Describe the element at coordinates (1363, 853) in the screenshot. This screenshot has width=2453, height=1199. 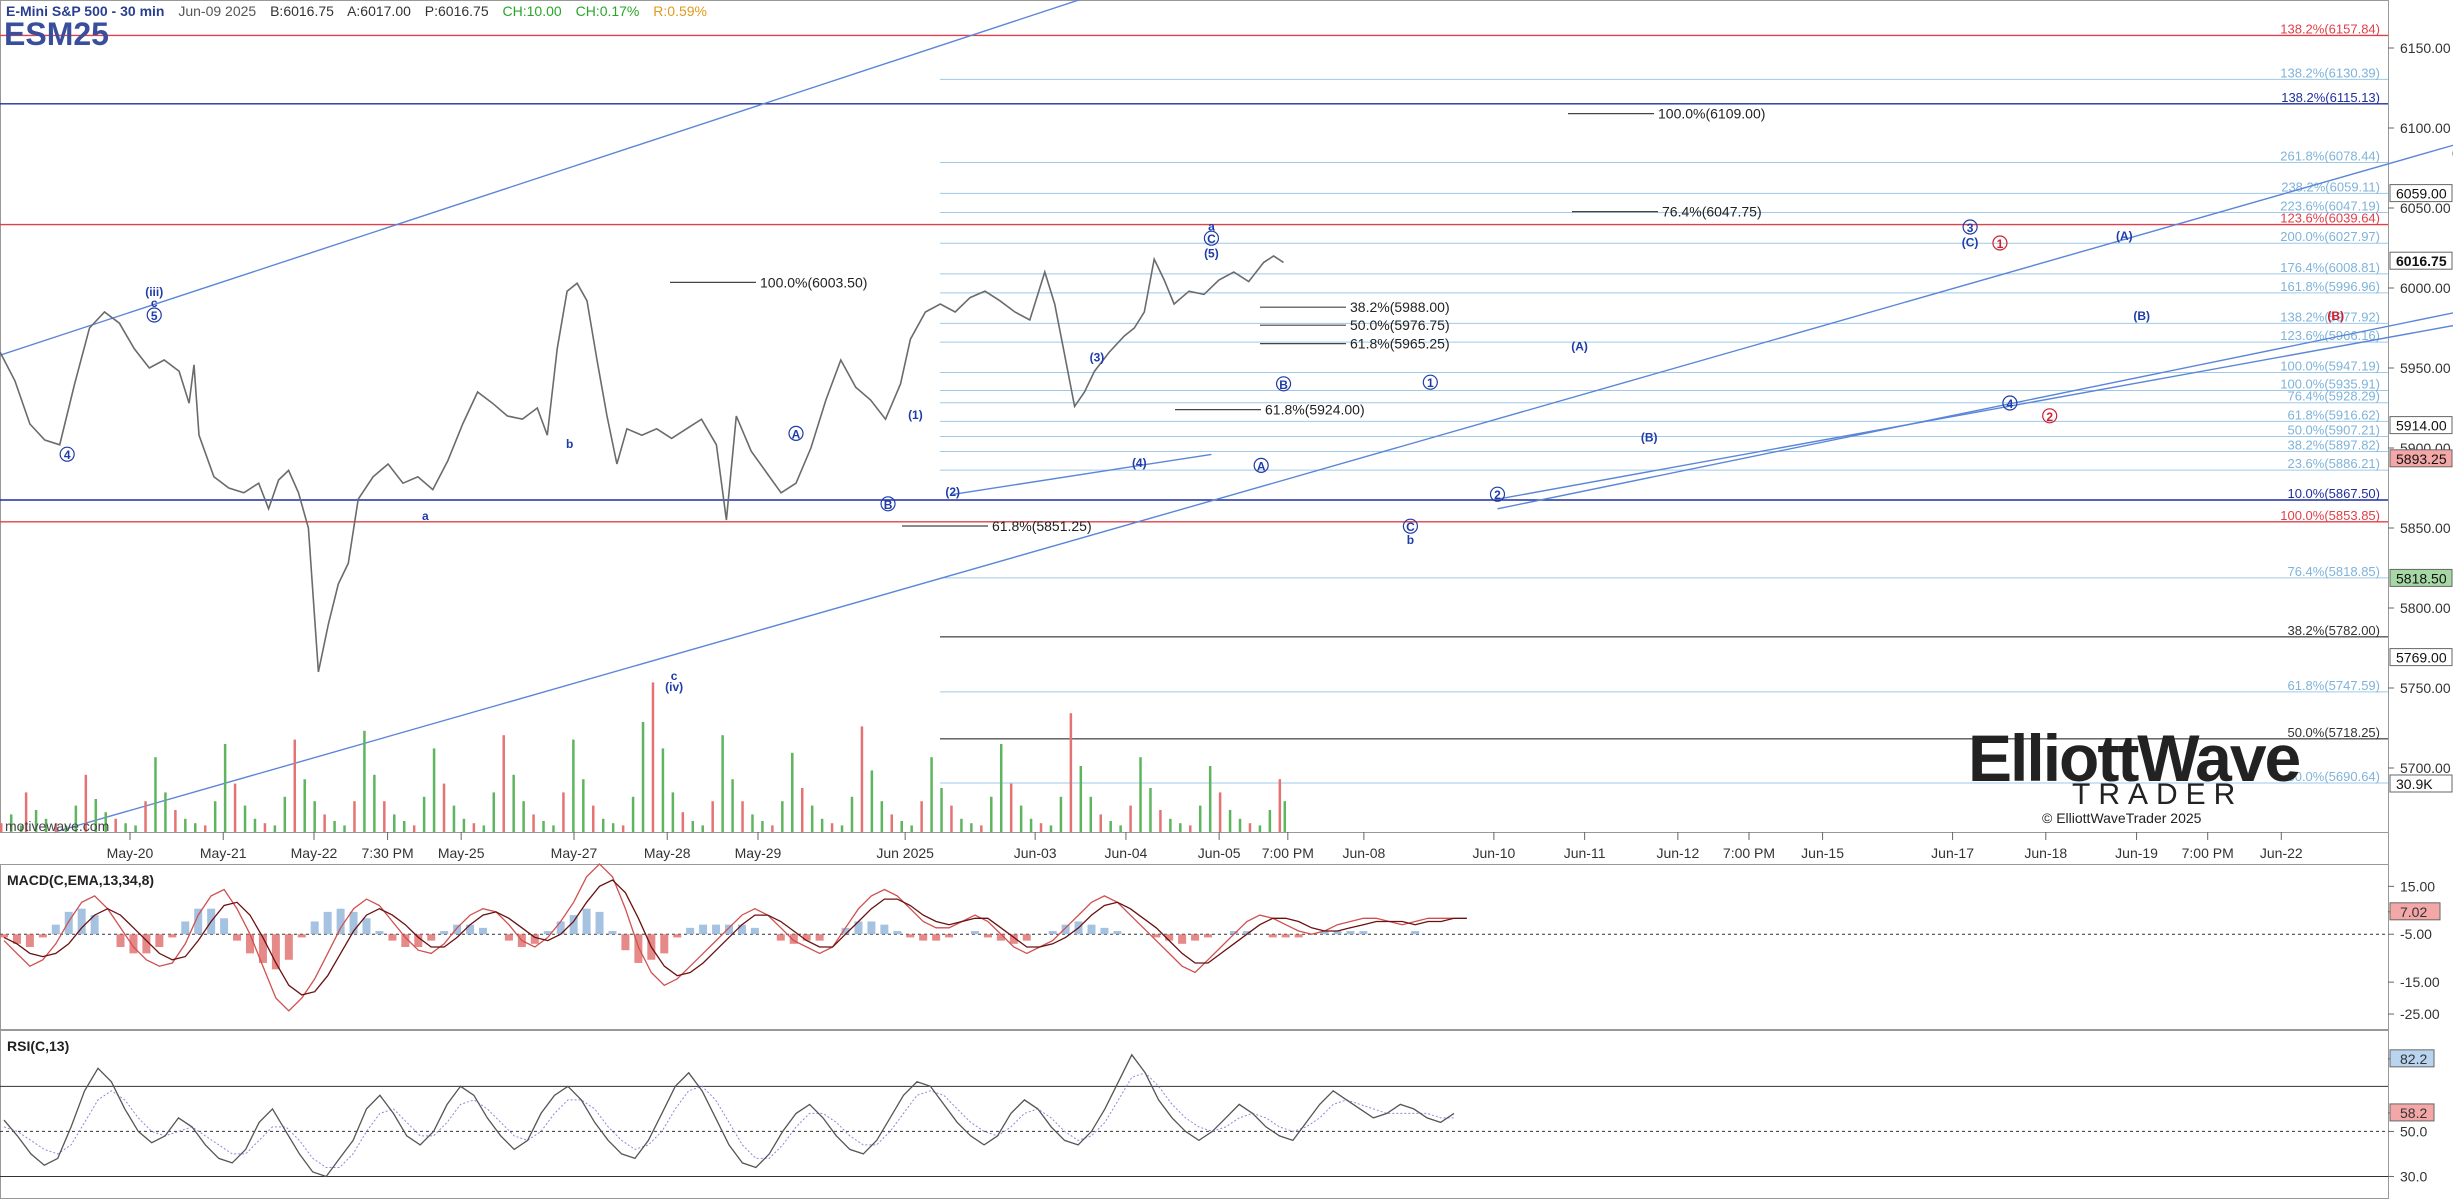
I see `x-tick-label: Jun-08` at that location.